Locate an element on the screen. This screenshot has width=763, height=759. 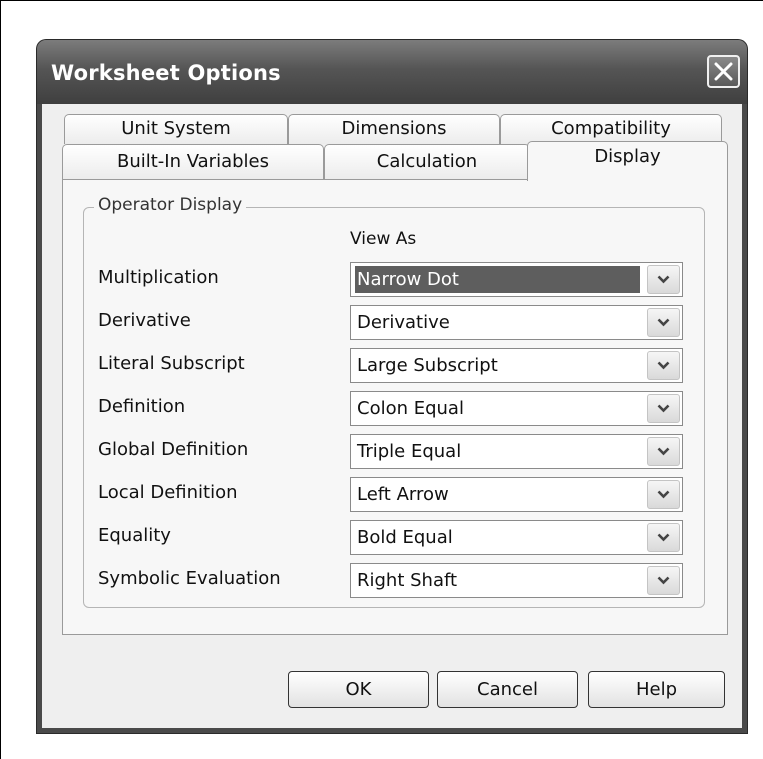
view-as-header: View As is located at coordinates (383, 239).